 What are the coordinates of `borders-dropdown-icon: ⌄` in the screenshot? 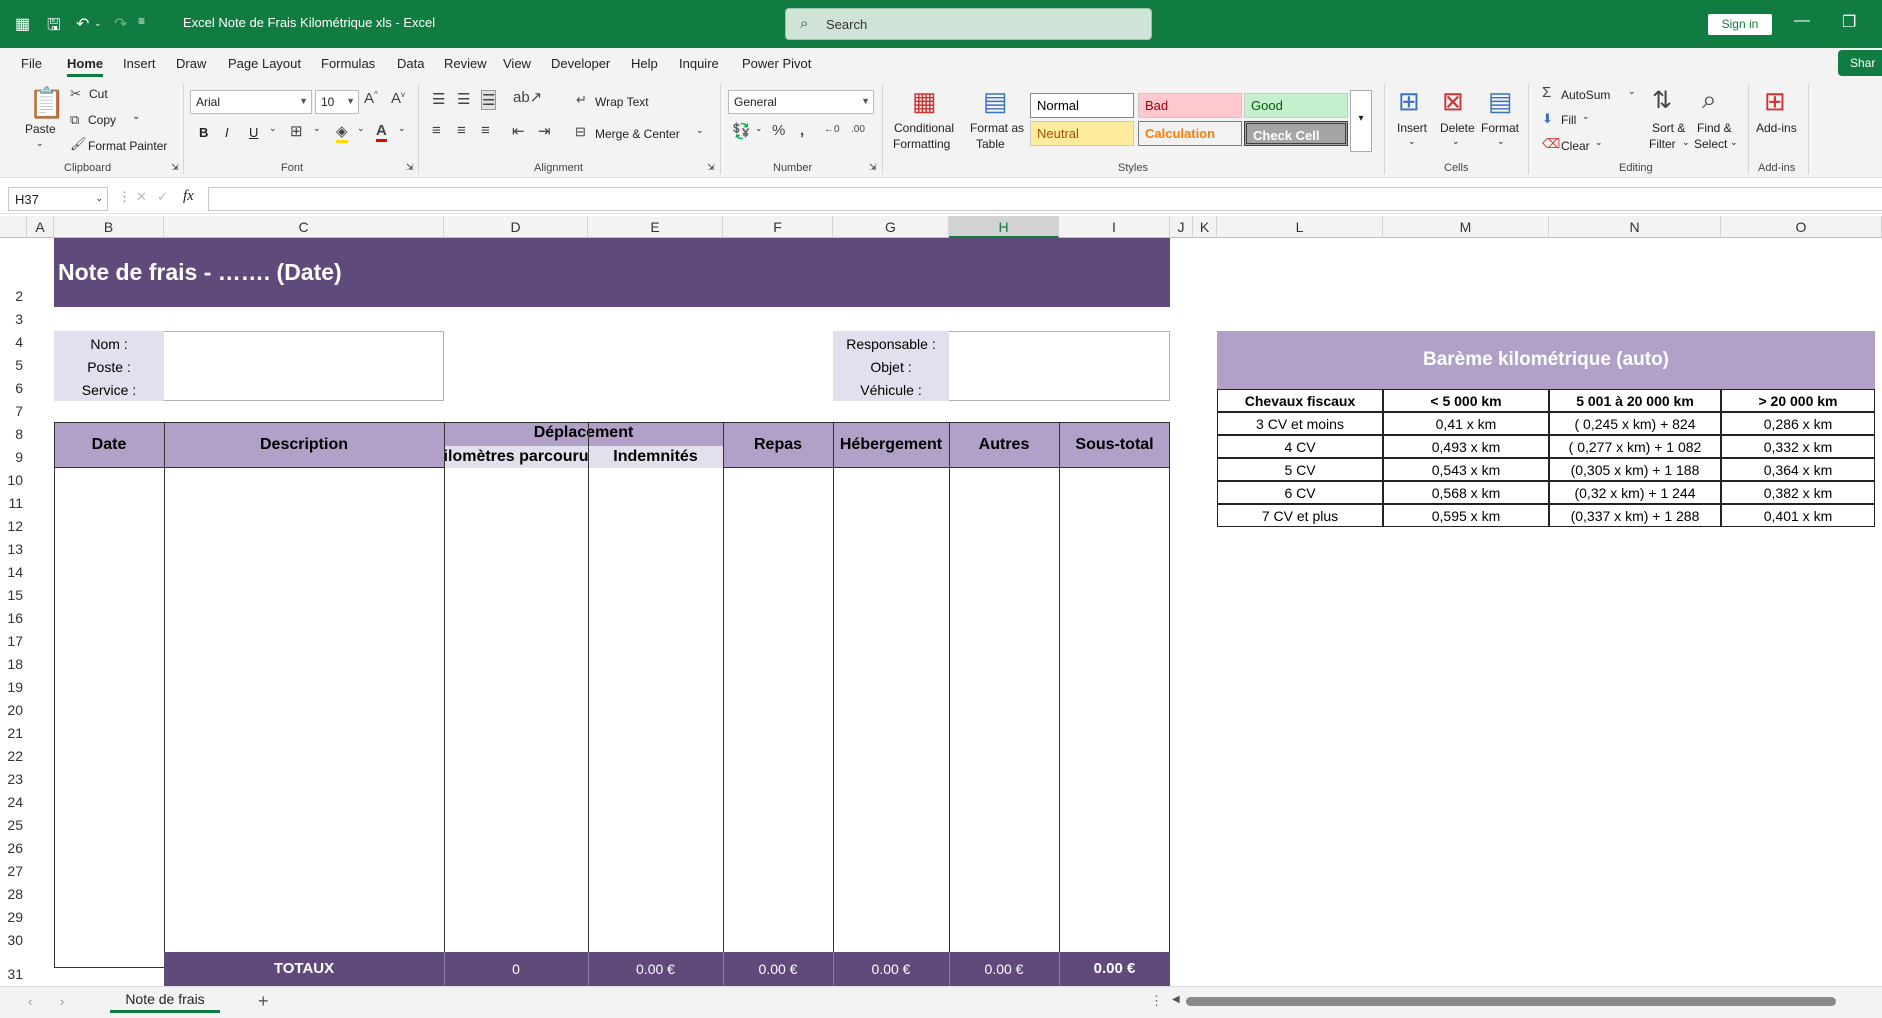 It's located at (317, 128).